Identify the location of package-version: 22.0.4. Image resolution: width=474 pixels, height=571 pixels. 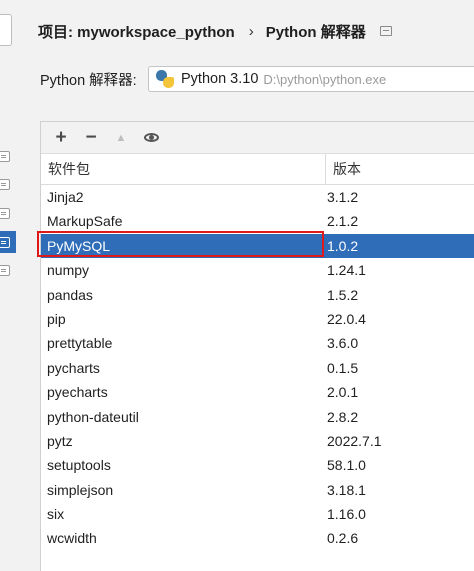
(346, 318).